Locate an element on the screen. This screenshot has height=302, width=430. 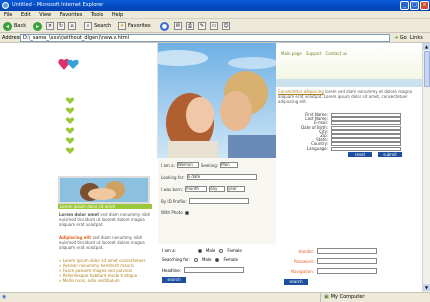
refresh-button: ↻ is located at coordinates (61, 26).